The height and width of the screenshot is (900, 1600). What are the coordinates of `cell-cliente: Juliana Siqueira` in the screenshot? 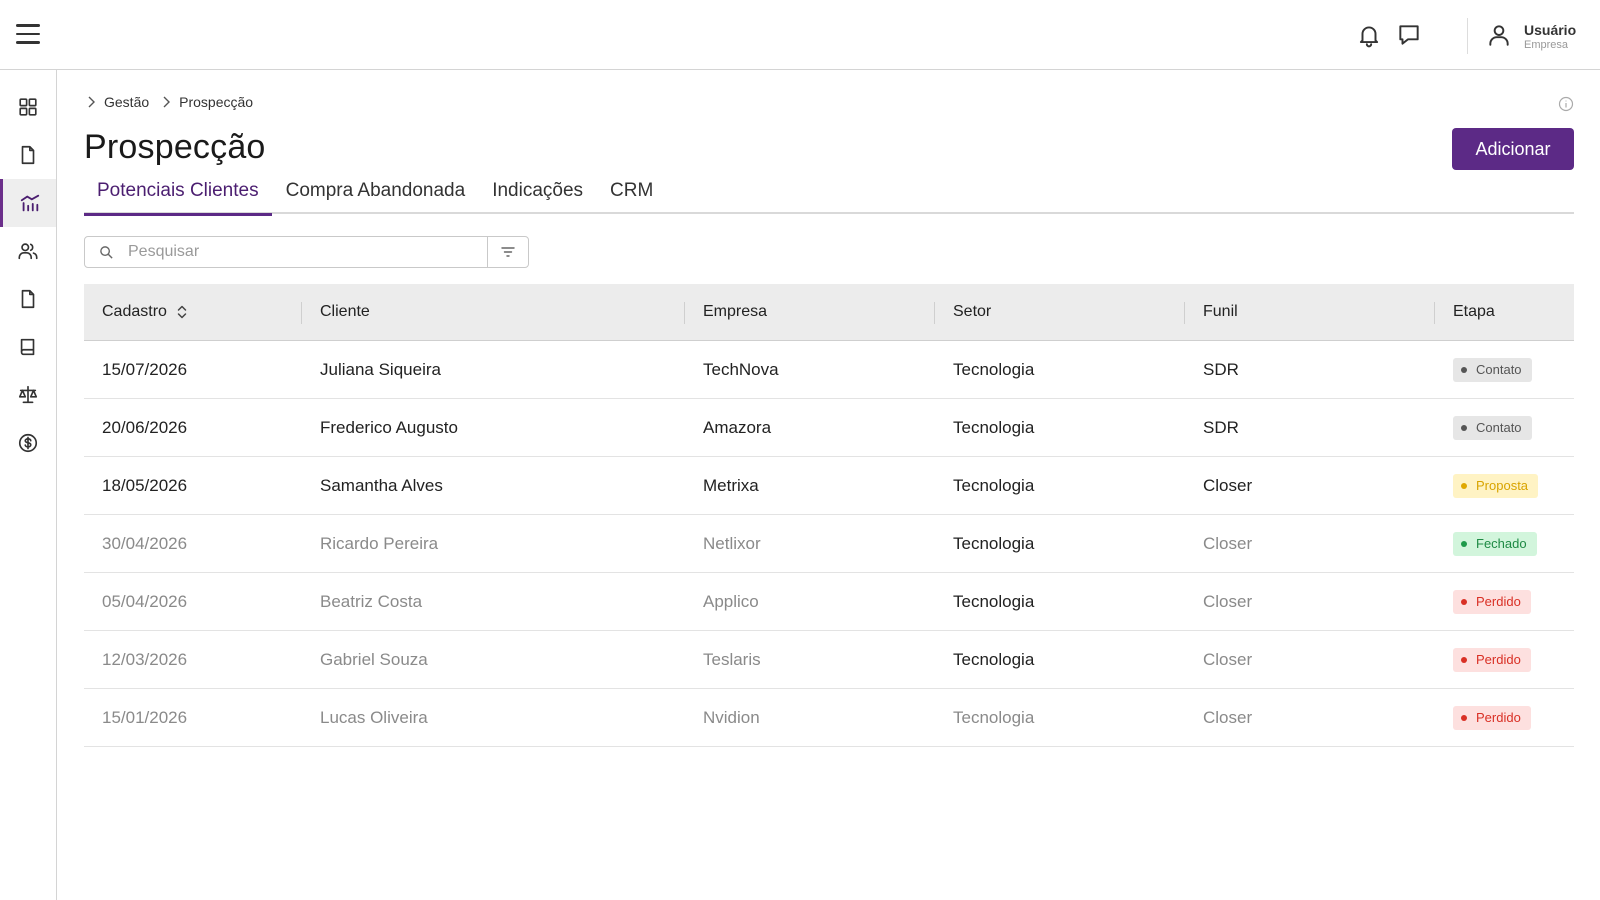 It's located at (380, 369).